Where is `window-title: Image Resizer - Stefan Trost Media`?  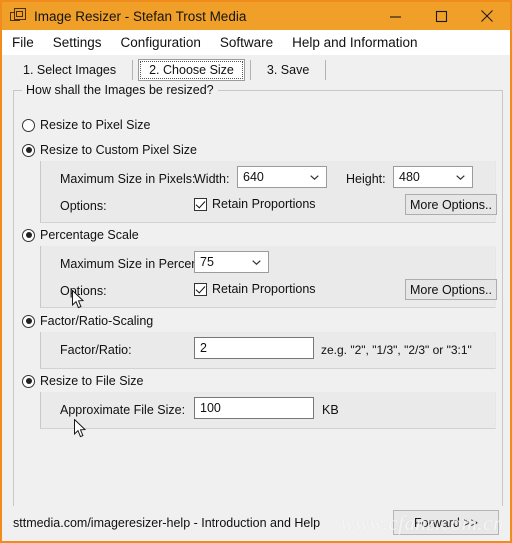
window-title: Image Resizer - Stefan Trost Media is located at coordinates (140, 16).